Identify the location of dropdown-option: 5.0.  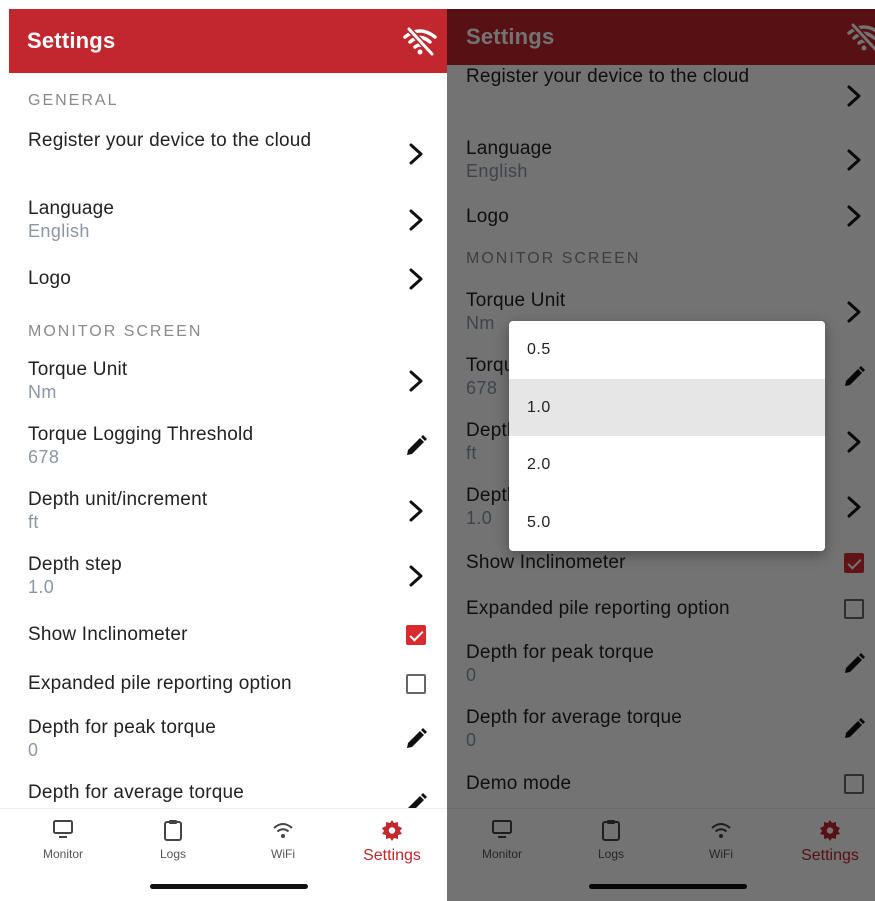
(667, 523).